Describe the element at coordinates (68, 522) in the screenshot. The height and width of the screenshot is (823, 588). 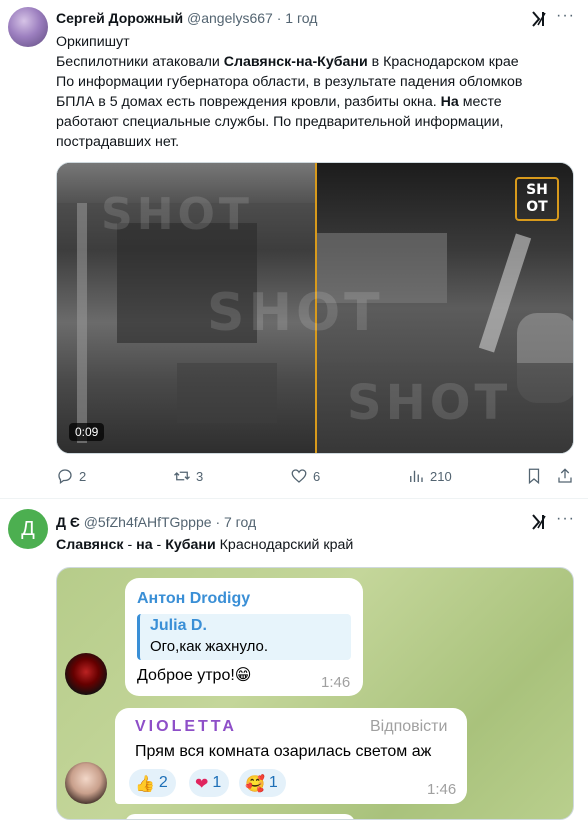
I see `author-name: Д Є` at that location.